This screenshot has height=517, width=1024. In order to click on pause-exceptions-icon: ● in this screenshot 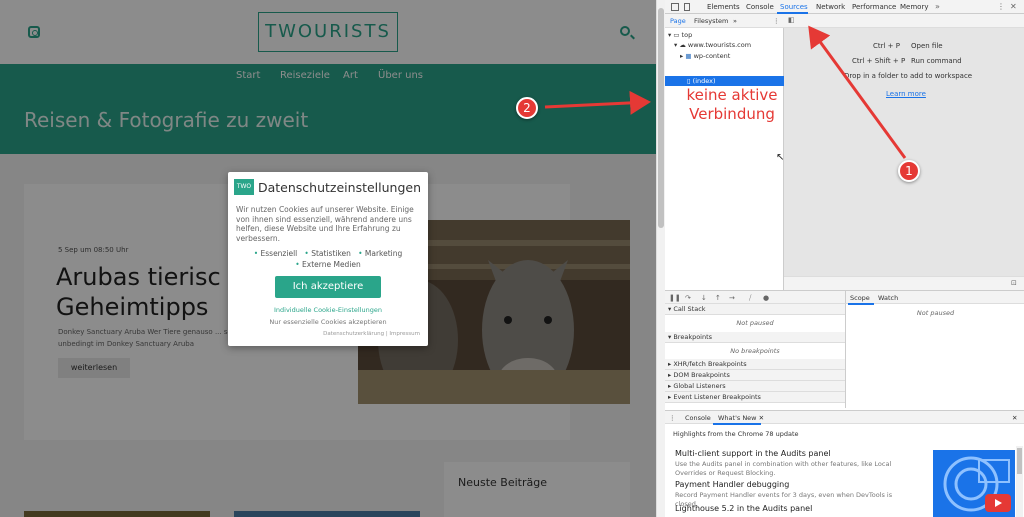, I will do `click(766, 298)`.